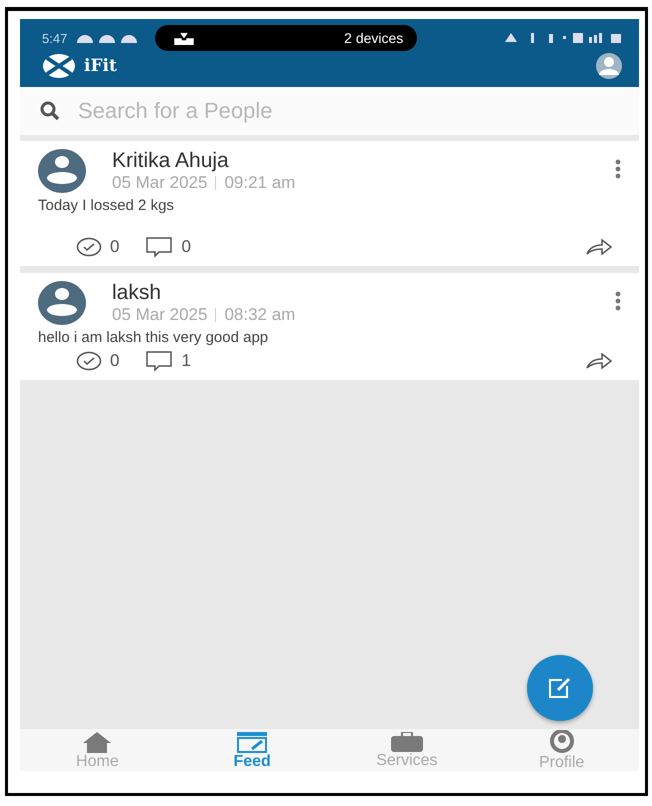 The width and height of the screenshot is (652, 806). I want to click on profile-icon, so click(562, 742).